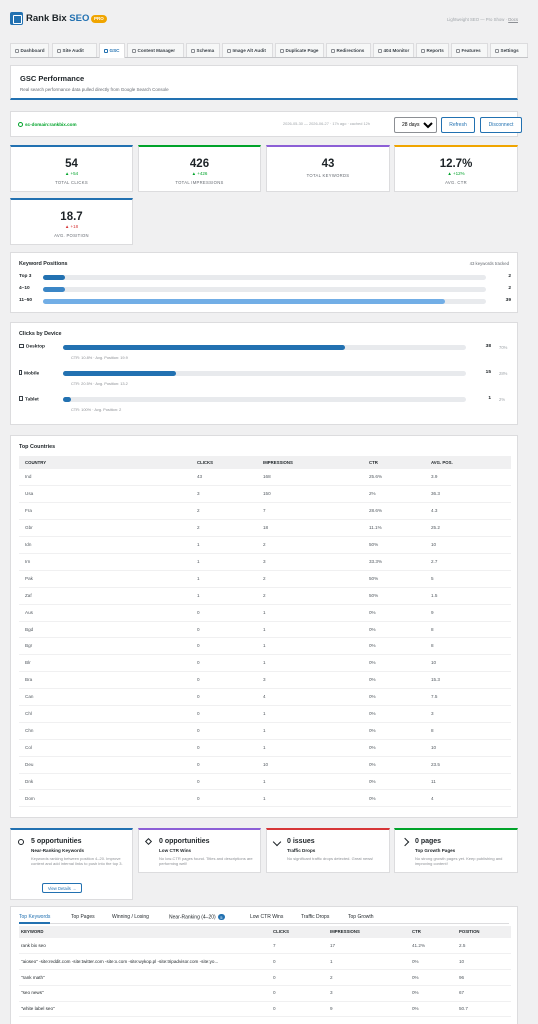  Describe the element at coordinates (265, 714) in the screenshot. I see `table-row: Chl 0 1 0% 3` at that location.